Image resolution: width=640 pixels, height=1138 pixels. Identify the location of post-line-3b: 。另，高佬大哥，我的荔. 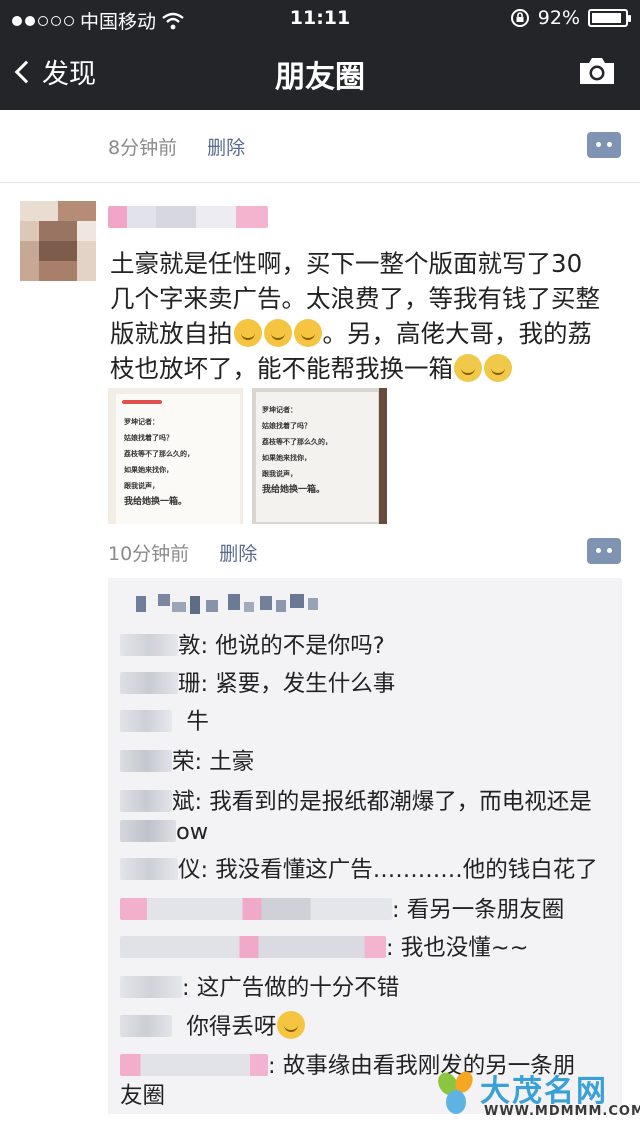
(457, 333).